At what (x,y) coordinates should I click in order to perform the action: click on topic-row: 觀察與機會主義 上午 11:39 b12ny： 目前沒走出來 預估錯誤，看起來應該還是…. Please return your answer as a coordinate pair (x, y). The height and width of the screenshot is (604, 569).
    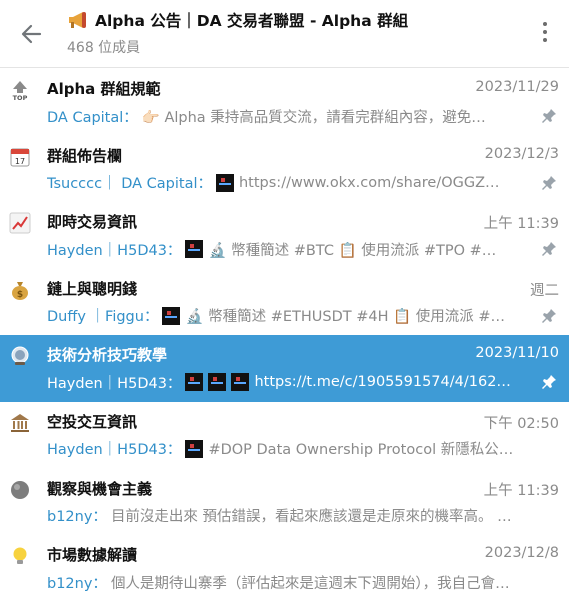
    Looking at the image, I should click on (284, 502).